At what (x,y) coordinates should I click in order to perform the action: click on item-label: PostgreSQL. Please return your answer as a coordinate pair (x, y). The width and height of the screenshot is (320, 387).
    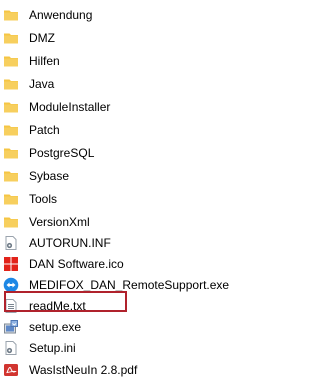
    Looking at the image, I should click on (62, 153).